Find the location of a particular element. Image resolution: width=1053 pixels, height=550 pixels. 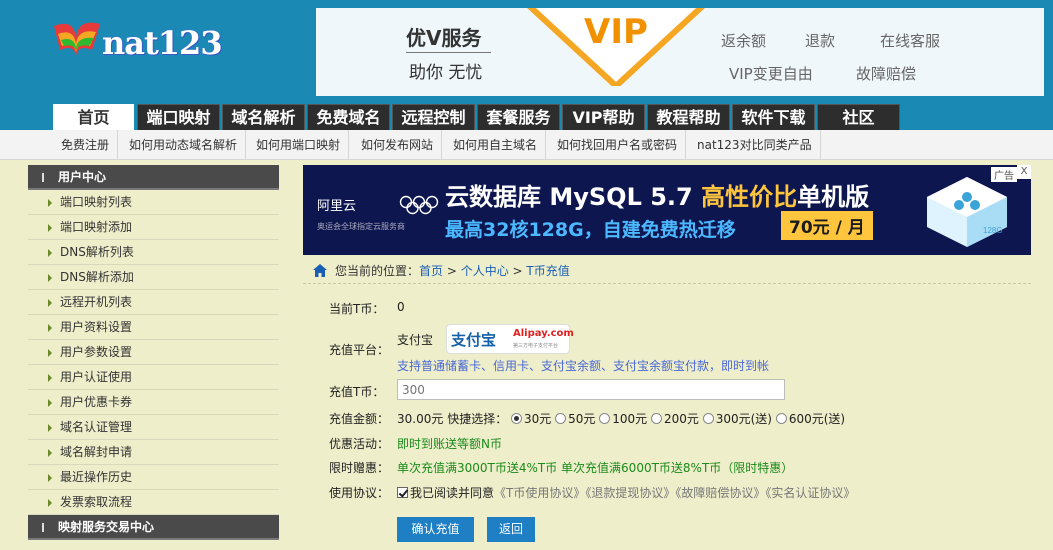

tab-community: 社区 is located at coordinates (858, 117).